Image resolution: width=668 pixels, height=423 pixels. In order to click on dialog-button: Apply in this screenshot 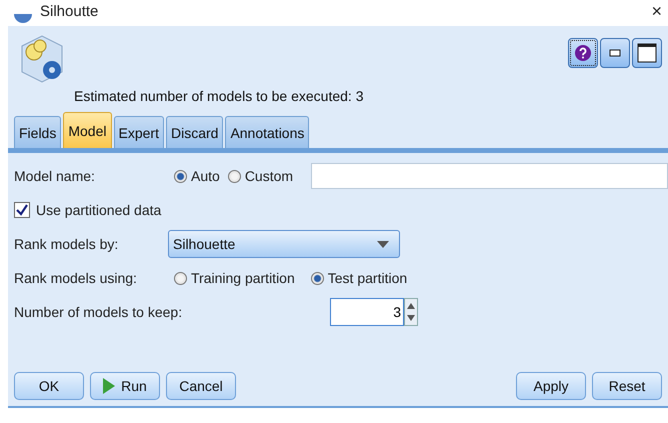, I will do `click(551, 386)`.